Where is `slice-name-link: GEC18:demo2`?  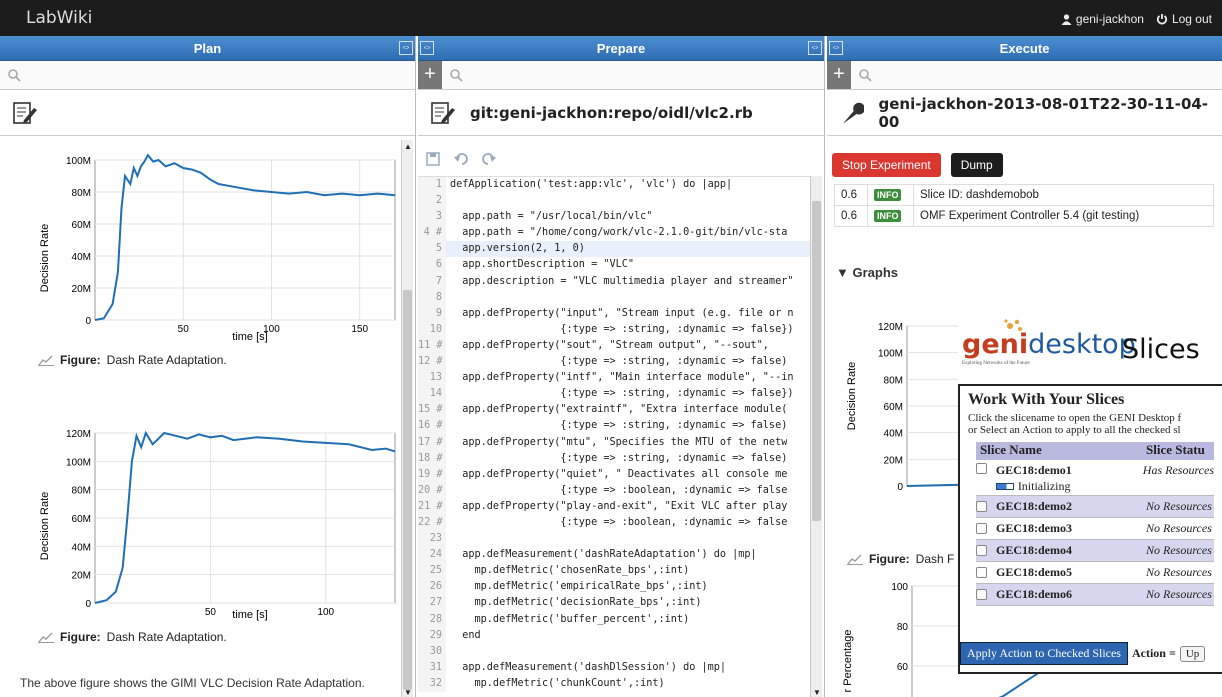
slice-name-link: GEC18:demo2 is located at coordinates (1034, 506).